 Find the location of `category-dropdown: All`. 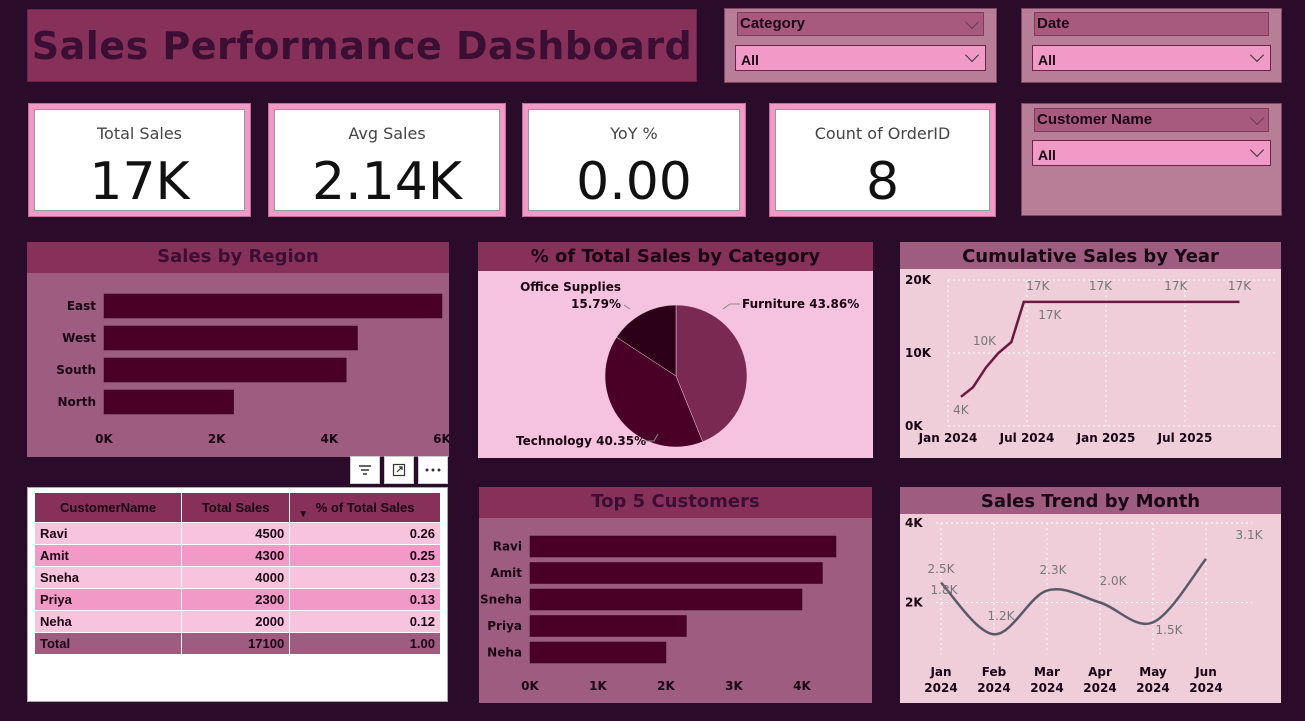

category-dropdown: All is located at coordinates (860, 58).